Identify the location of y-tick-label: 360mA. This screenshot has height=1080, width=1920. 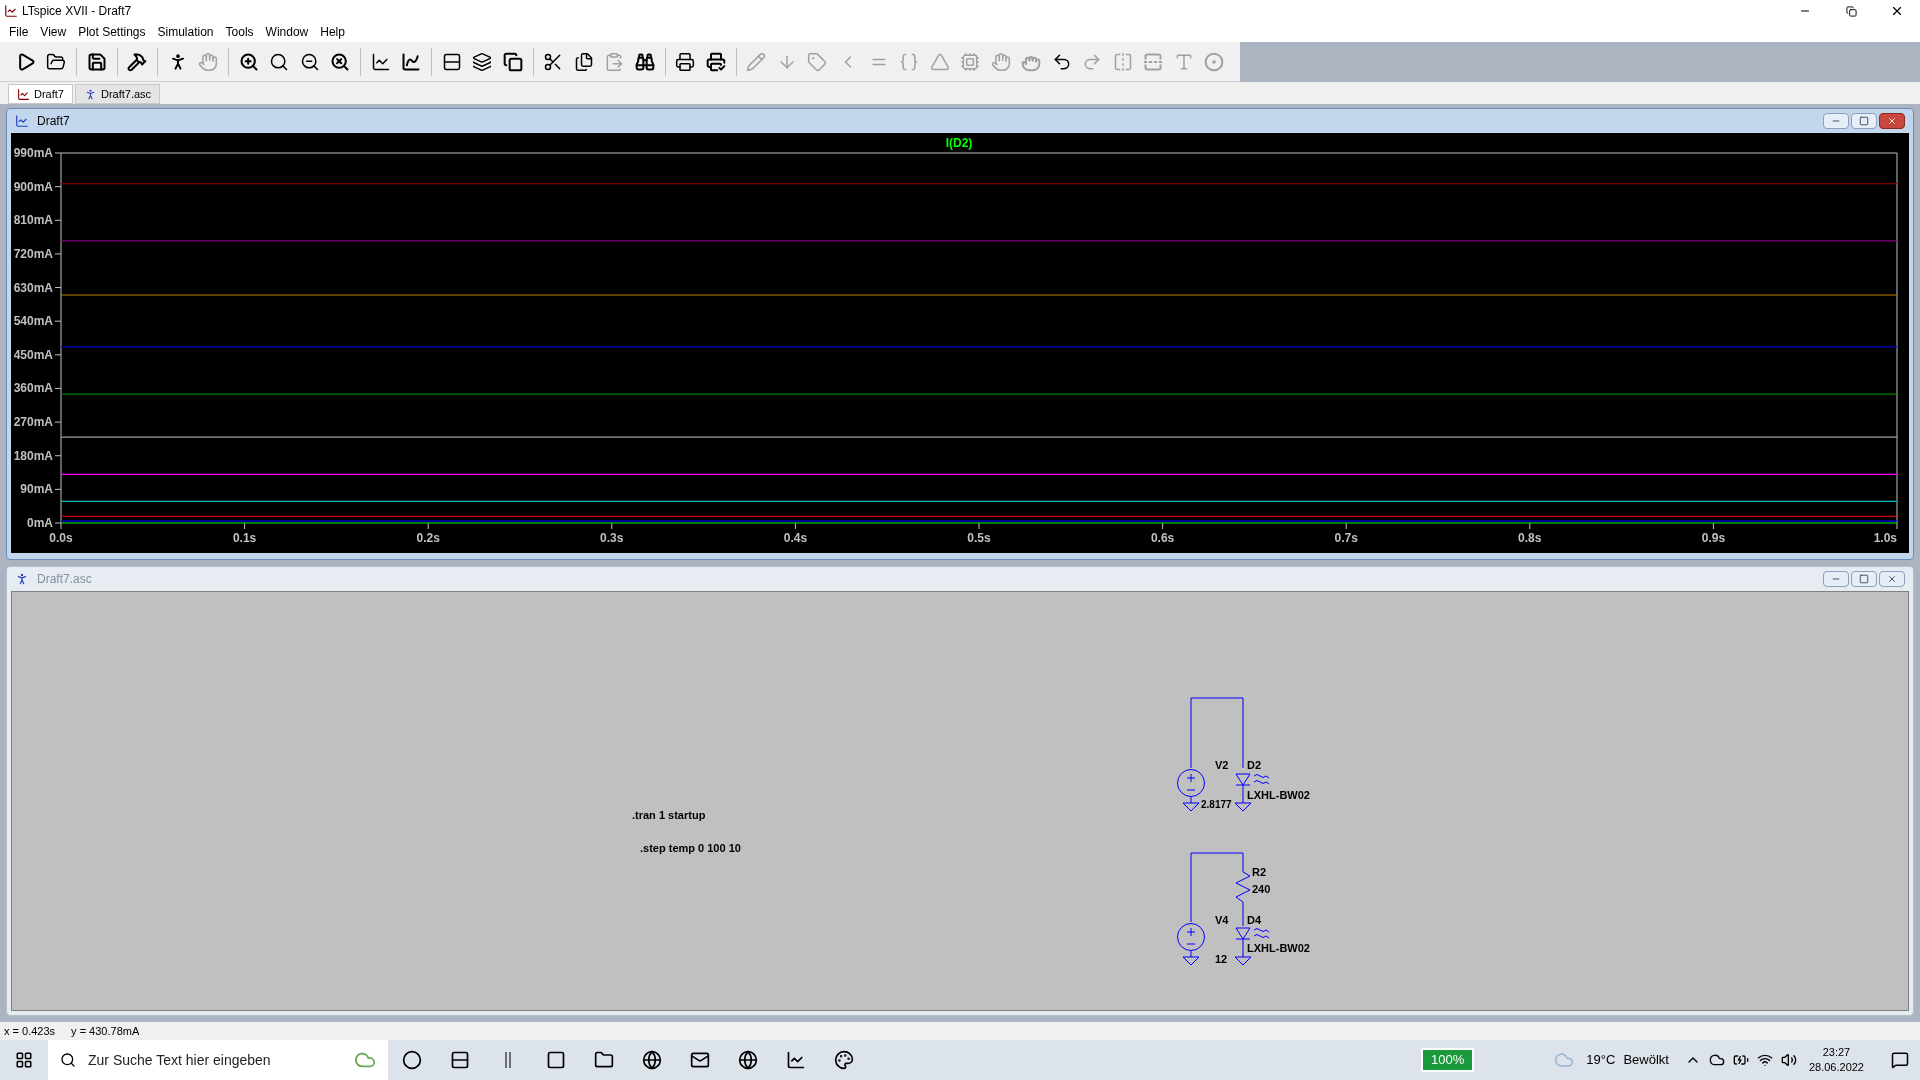
(33, 388).